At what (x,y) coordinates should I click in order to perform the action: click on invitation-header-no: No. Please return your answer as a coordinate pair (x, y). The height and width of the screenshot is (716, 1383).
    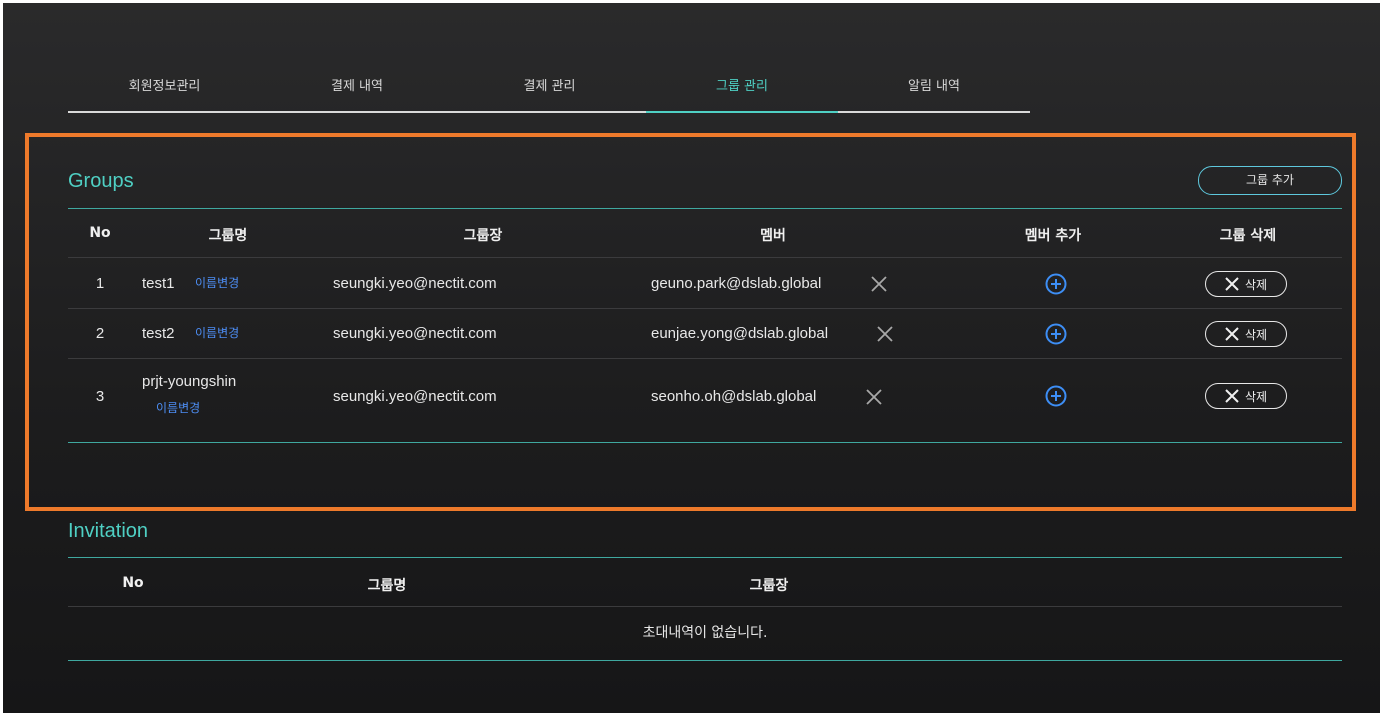
    Looking at the image, I should click on (133, 583).